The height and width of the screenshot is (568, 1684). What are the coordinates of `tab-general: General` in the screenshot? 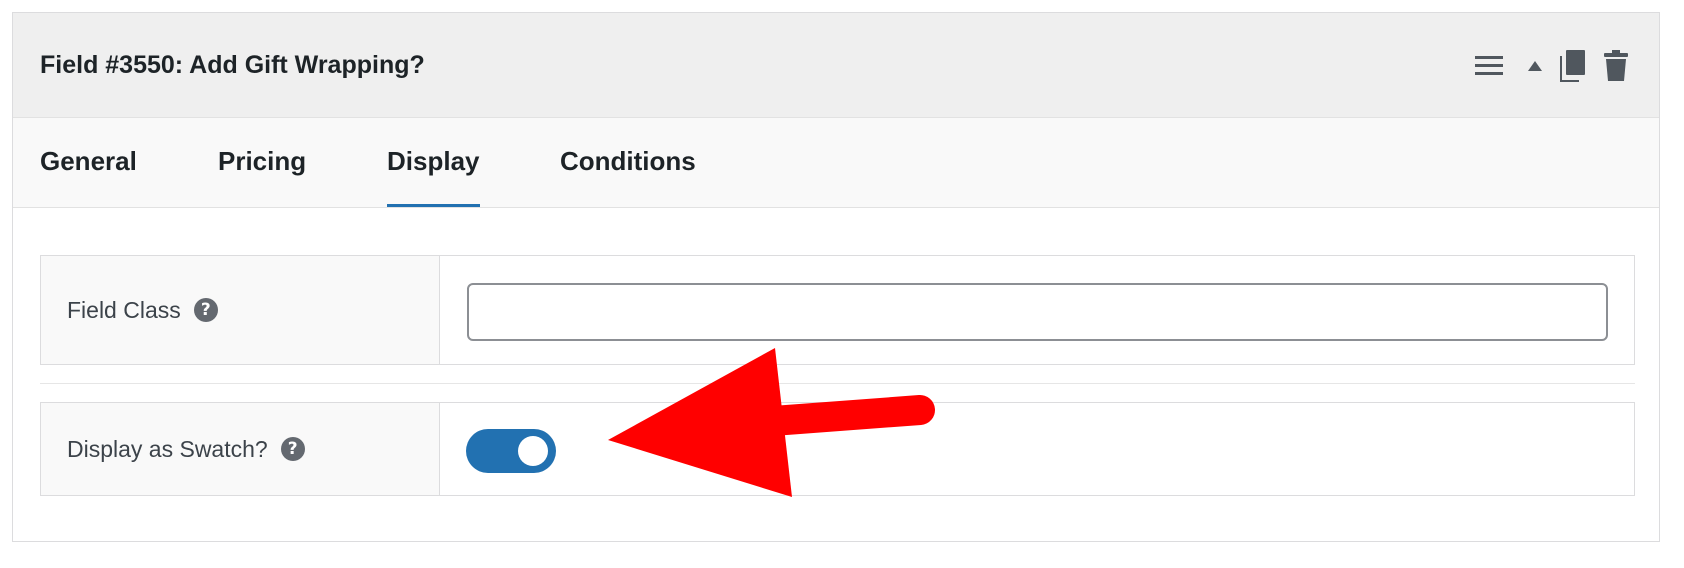 It's located at (88, 162).